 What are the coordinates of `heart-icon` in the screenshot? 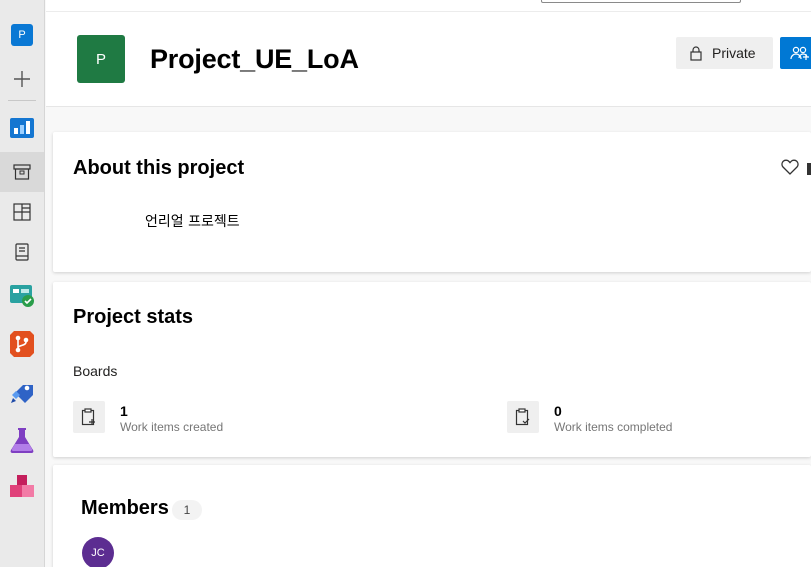 It's located at (790, 167).